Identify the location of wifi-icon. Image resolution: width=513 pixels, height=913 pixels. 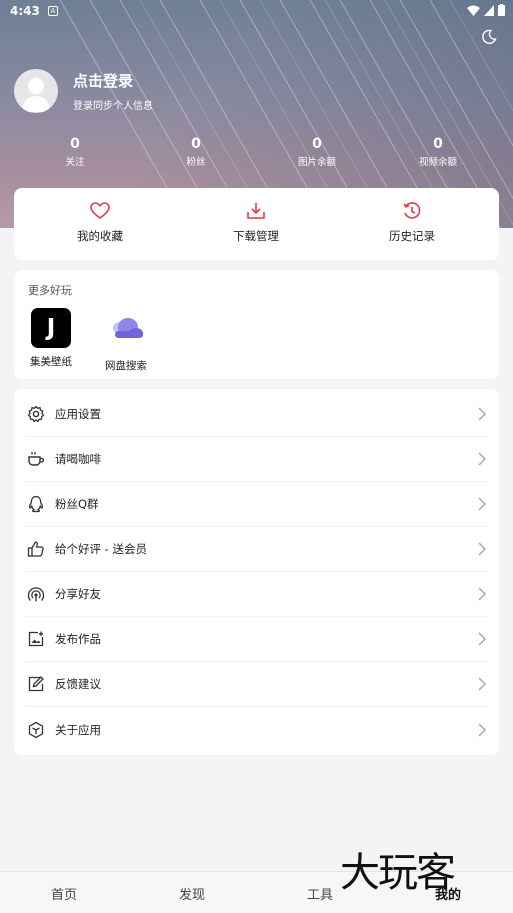
(473, 10).